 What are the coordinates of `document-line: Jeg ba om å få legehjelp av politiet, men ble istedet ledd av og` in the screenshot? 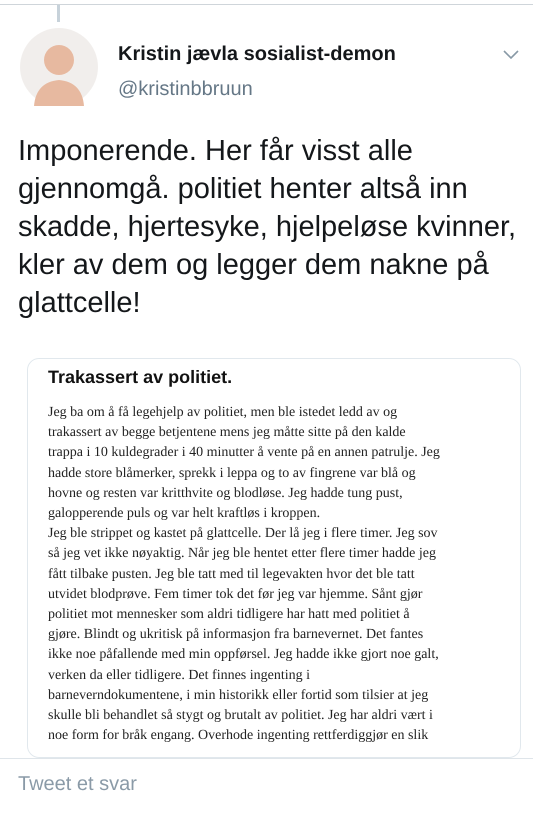 It's located at (223, 413).